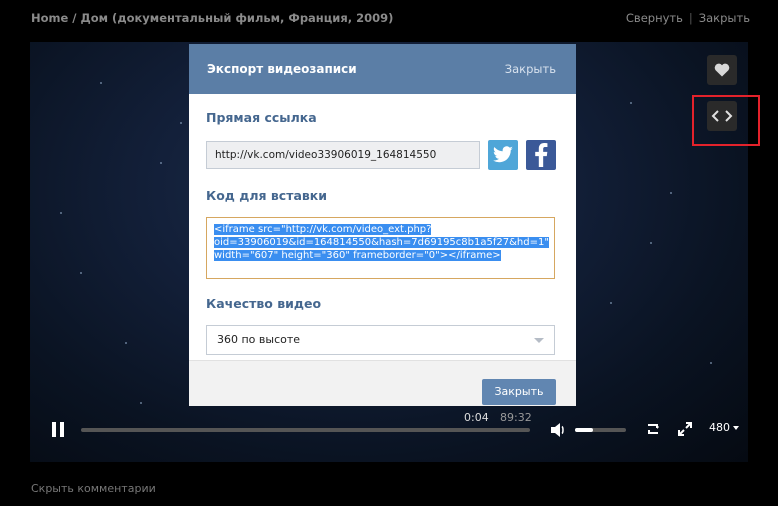 Image resolution: width=778 pixels, height=506 pixels. I want to click on twitter-icon, so click(503, 154).